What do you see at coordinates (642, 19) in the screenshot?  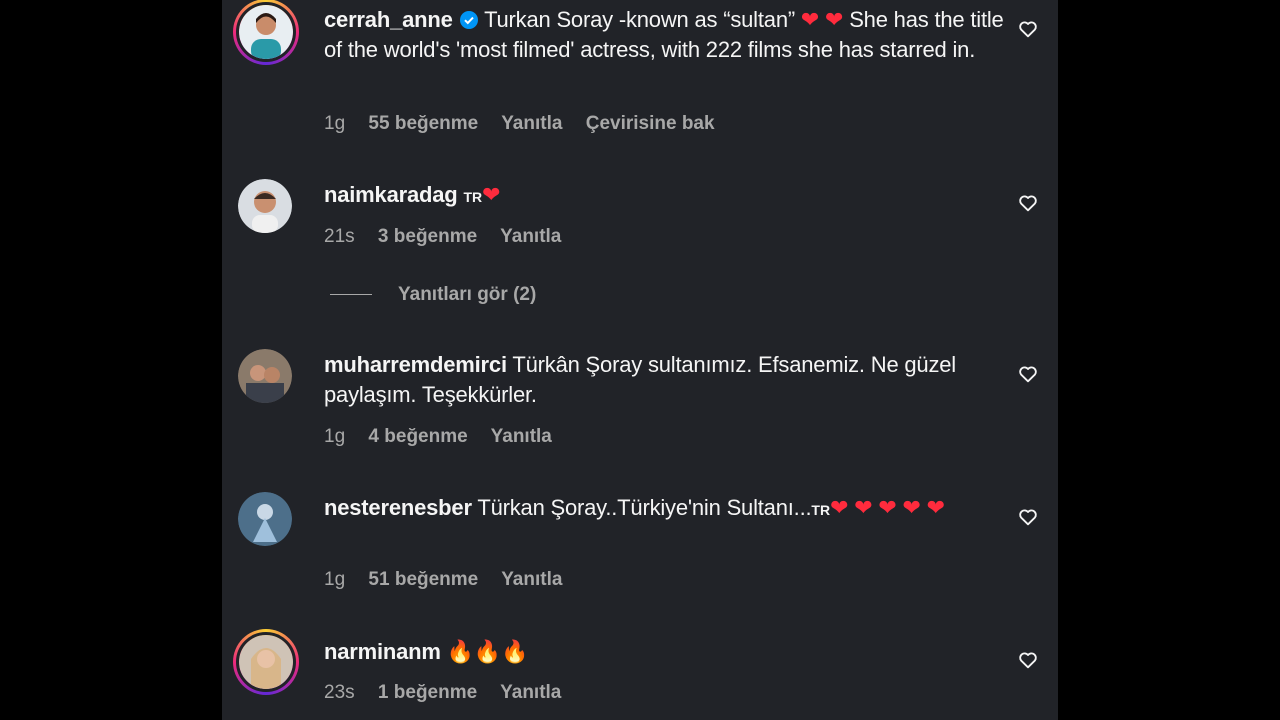 I see `comment-body: Turkan Soray -known as “sultan”` at bounding box center [642, 19].